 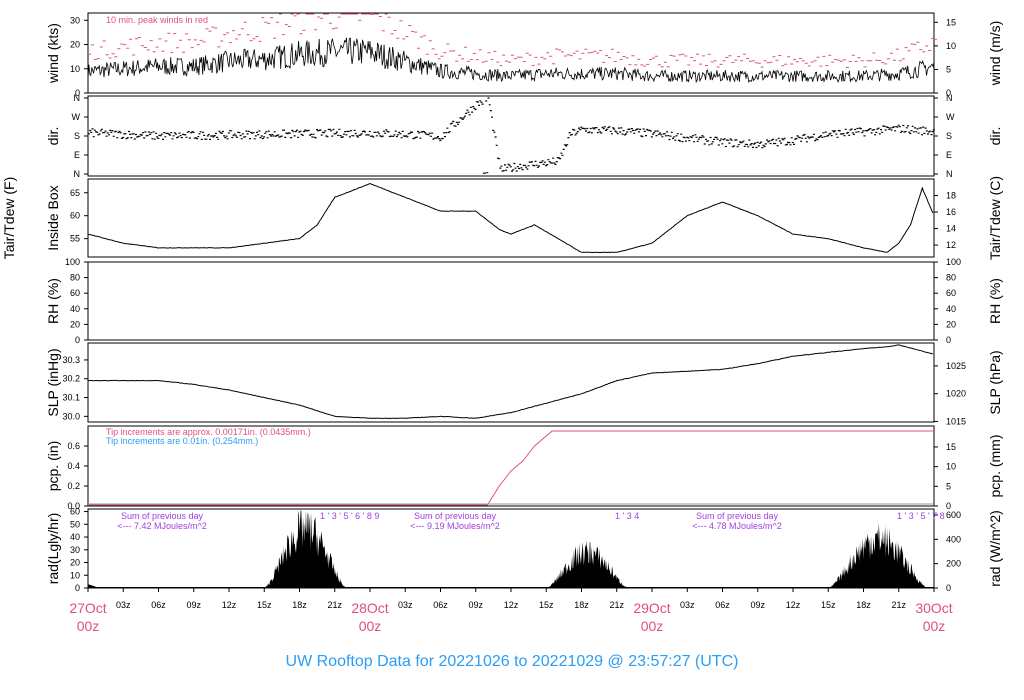 I want to click on hour-marks: 1 ' 3 4, so click(x=627, y=516).